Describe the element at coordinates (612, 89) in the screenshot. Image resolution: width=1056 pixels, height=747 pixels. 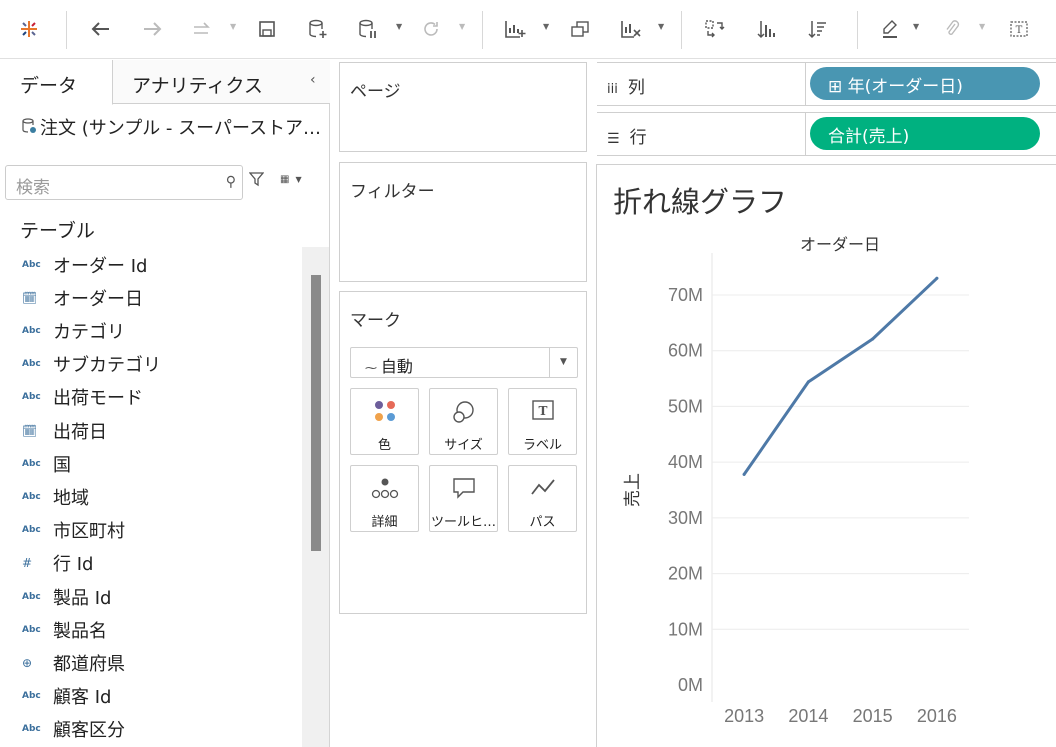
I see `columns-icon: iii` at that location.